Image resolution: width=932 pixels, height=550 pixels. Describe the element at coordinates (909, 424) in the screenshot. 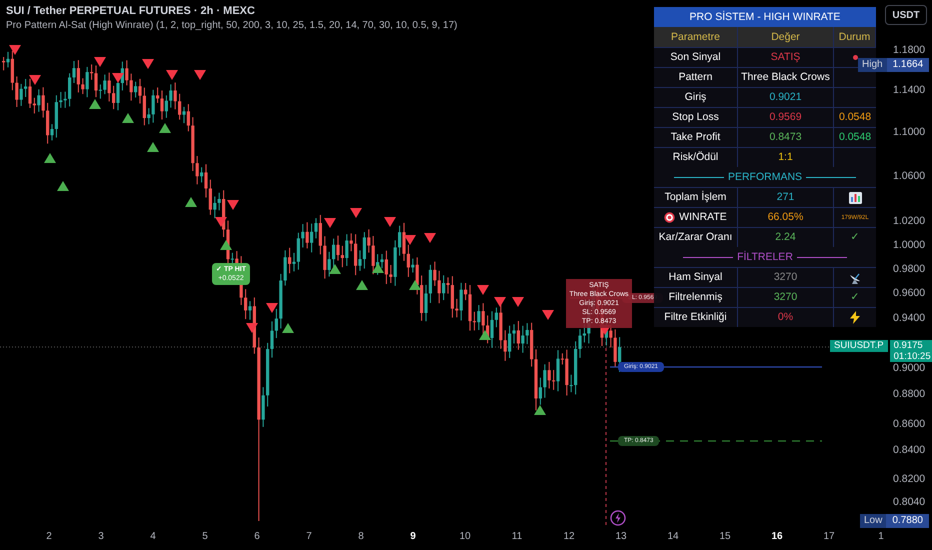

I see `price-axis-label: 0.8600` at that location.